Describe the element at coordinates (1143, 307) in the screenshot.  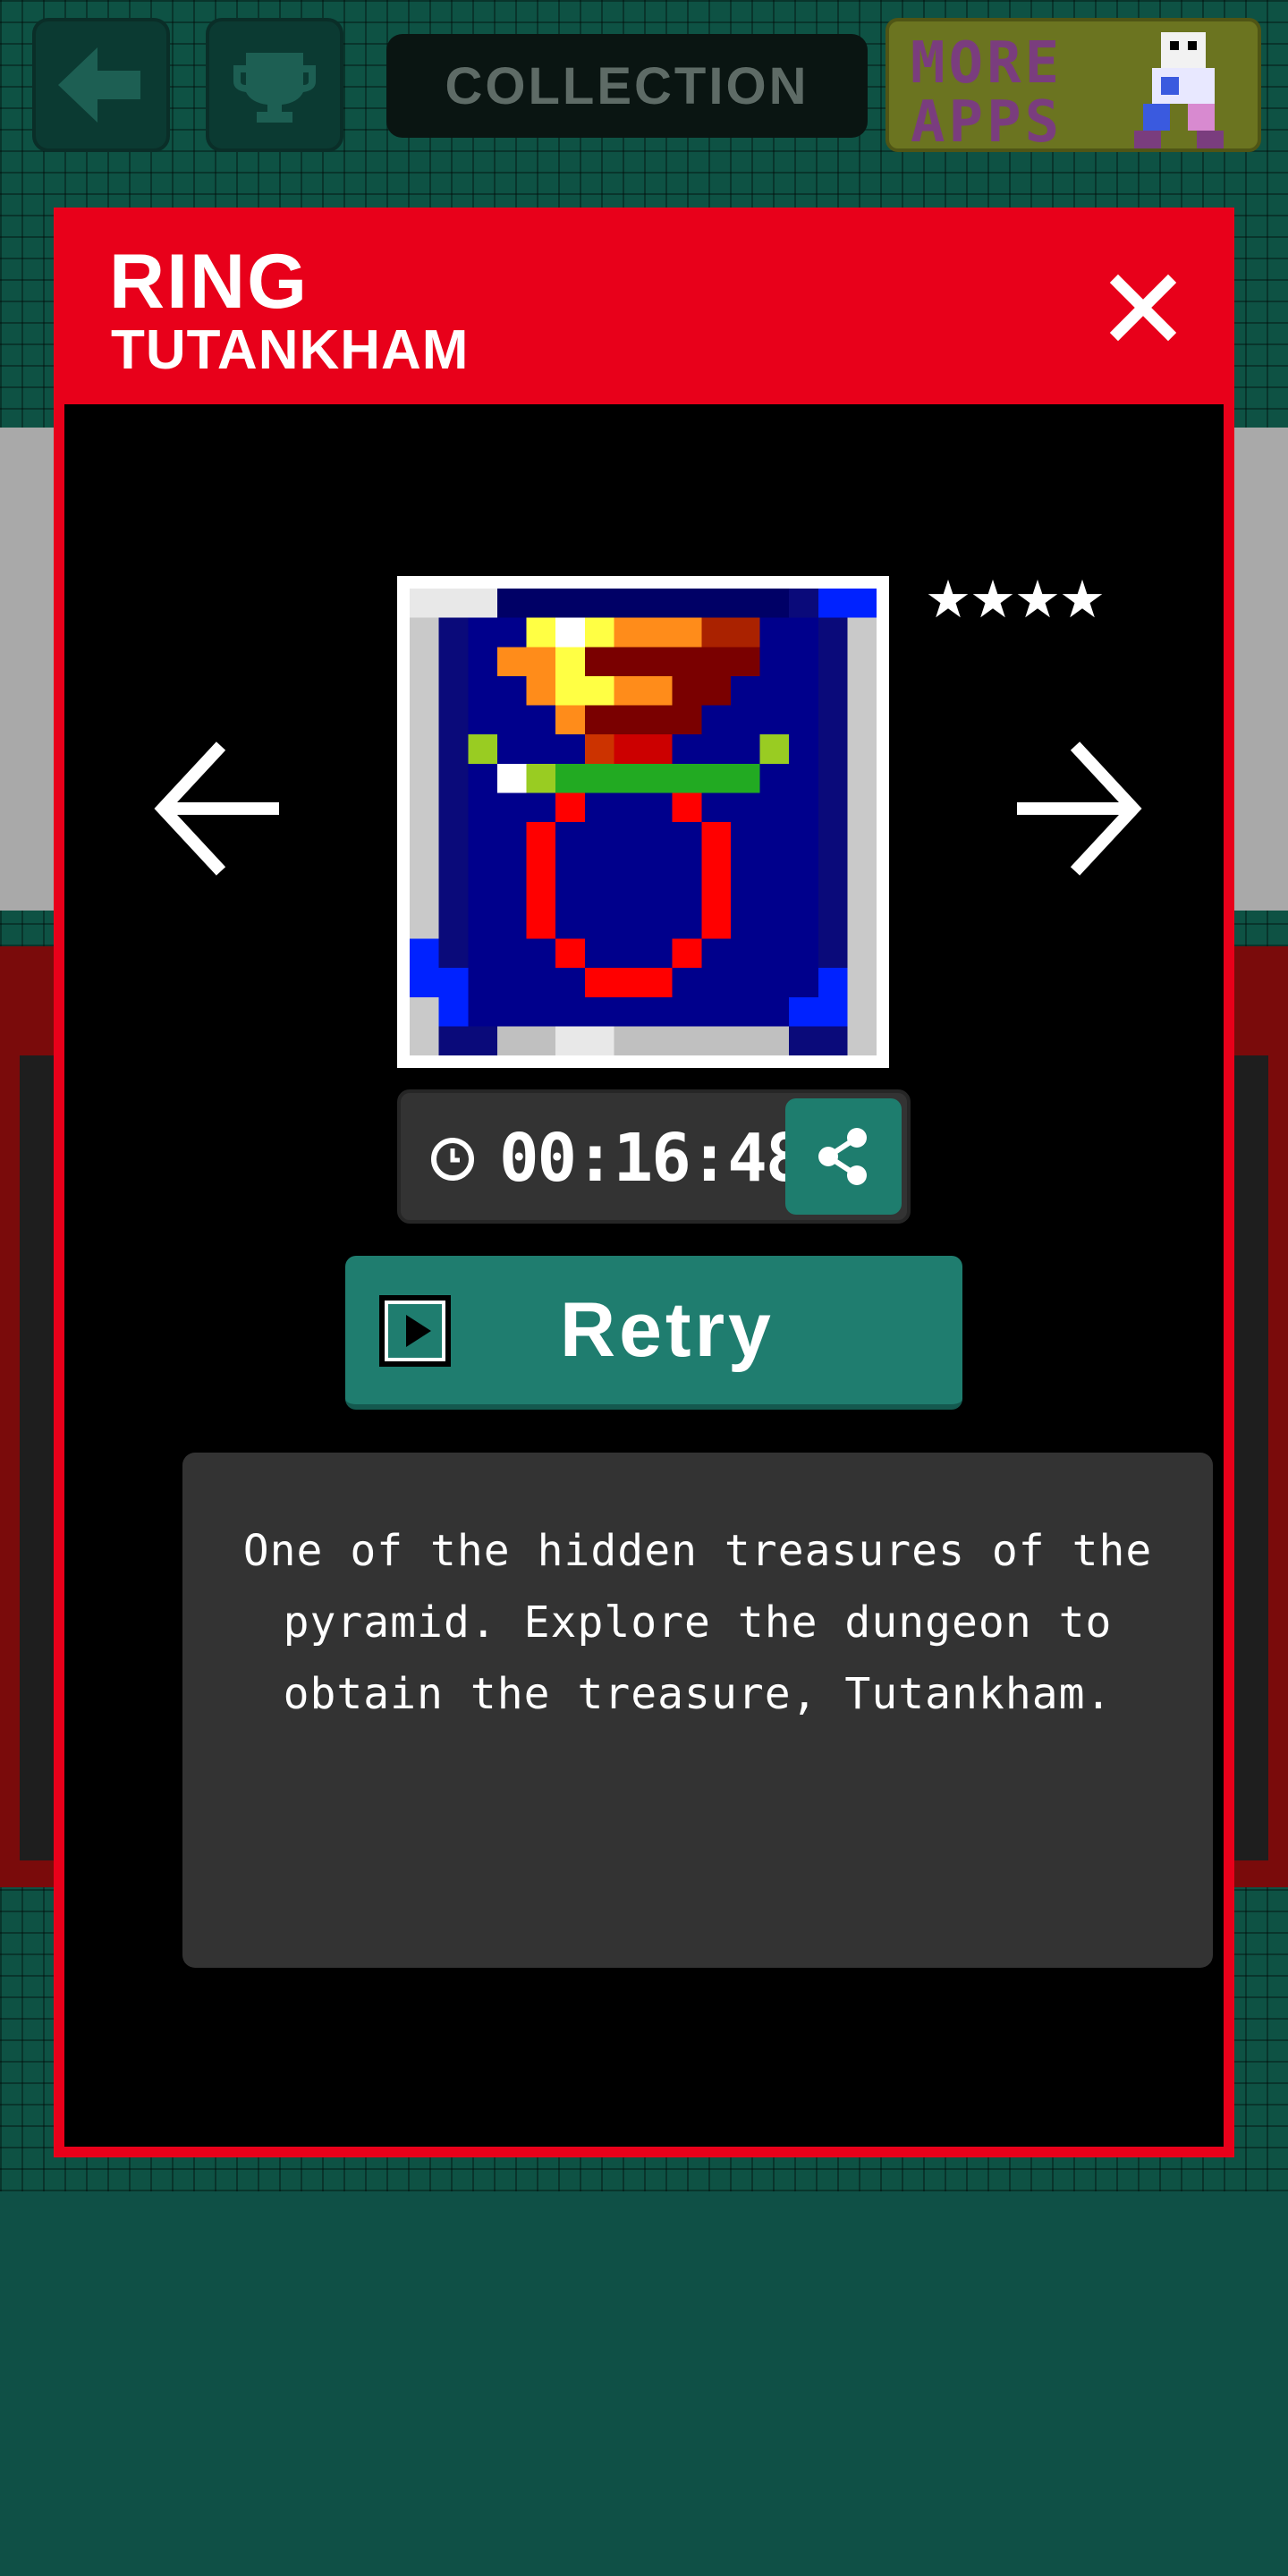
I see `close-icon` at that location.